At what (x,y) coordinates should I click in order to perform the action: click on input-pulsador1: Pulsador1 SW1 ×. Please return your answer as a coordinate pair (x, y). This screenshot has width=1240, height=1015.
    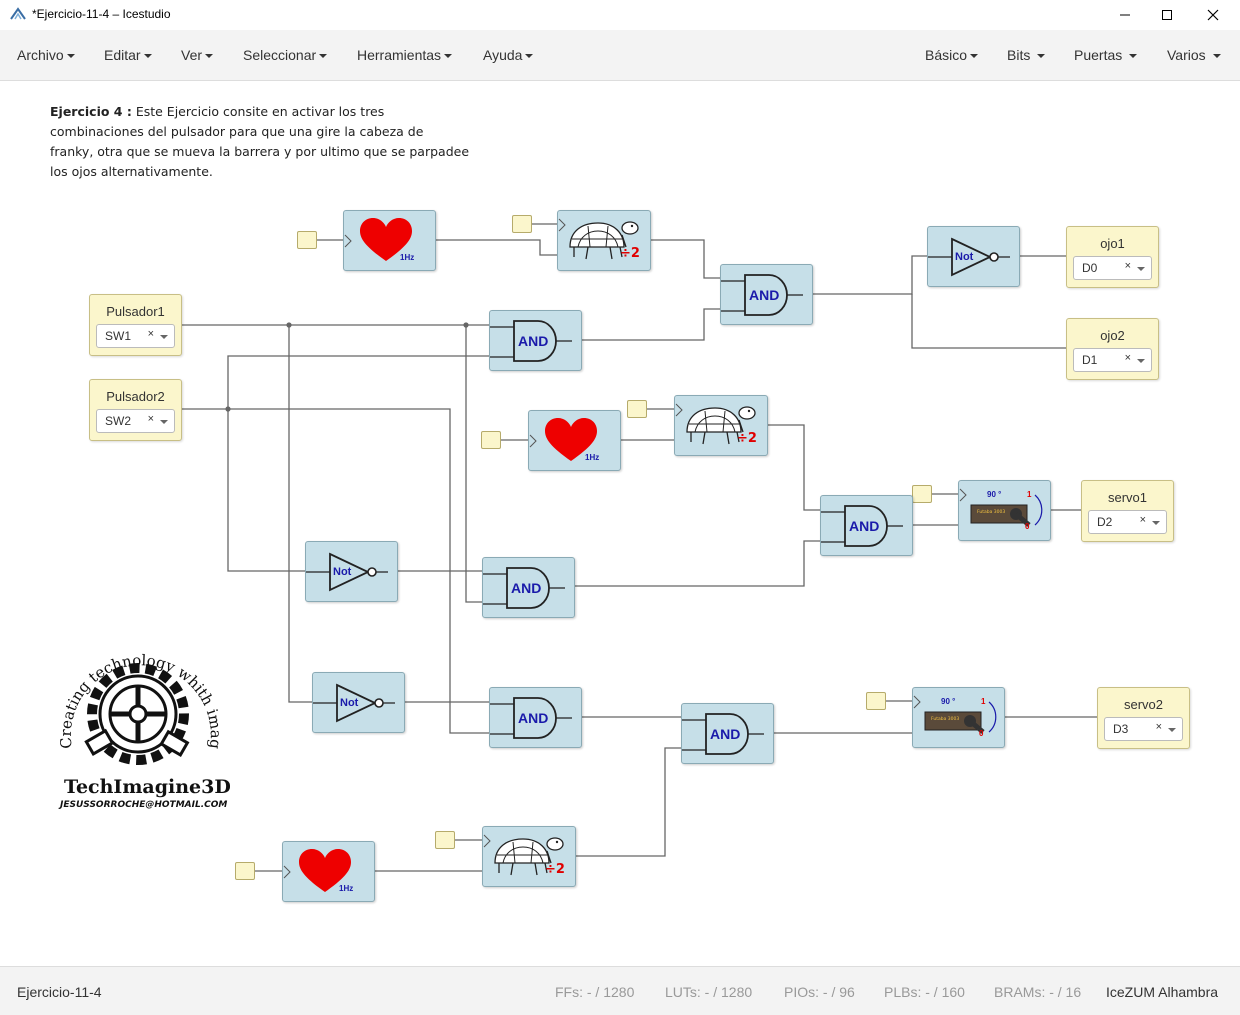
    Looking at the image, I should click on (135, 325).